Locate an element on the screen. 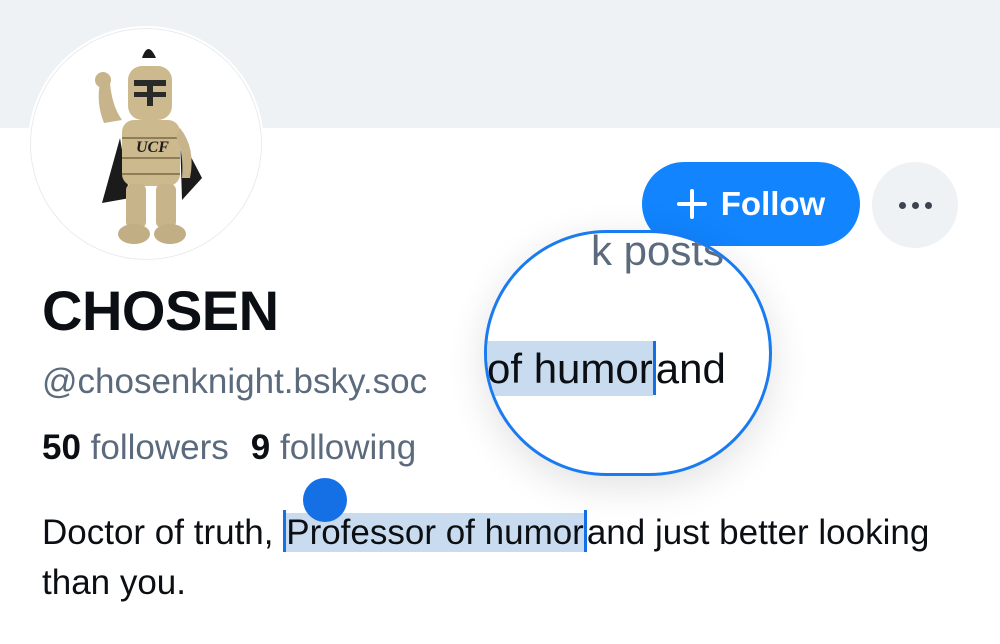  followers-count: 50 is located at coordinates (61, 447).